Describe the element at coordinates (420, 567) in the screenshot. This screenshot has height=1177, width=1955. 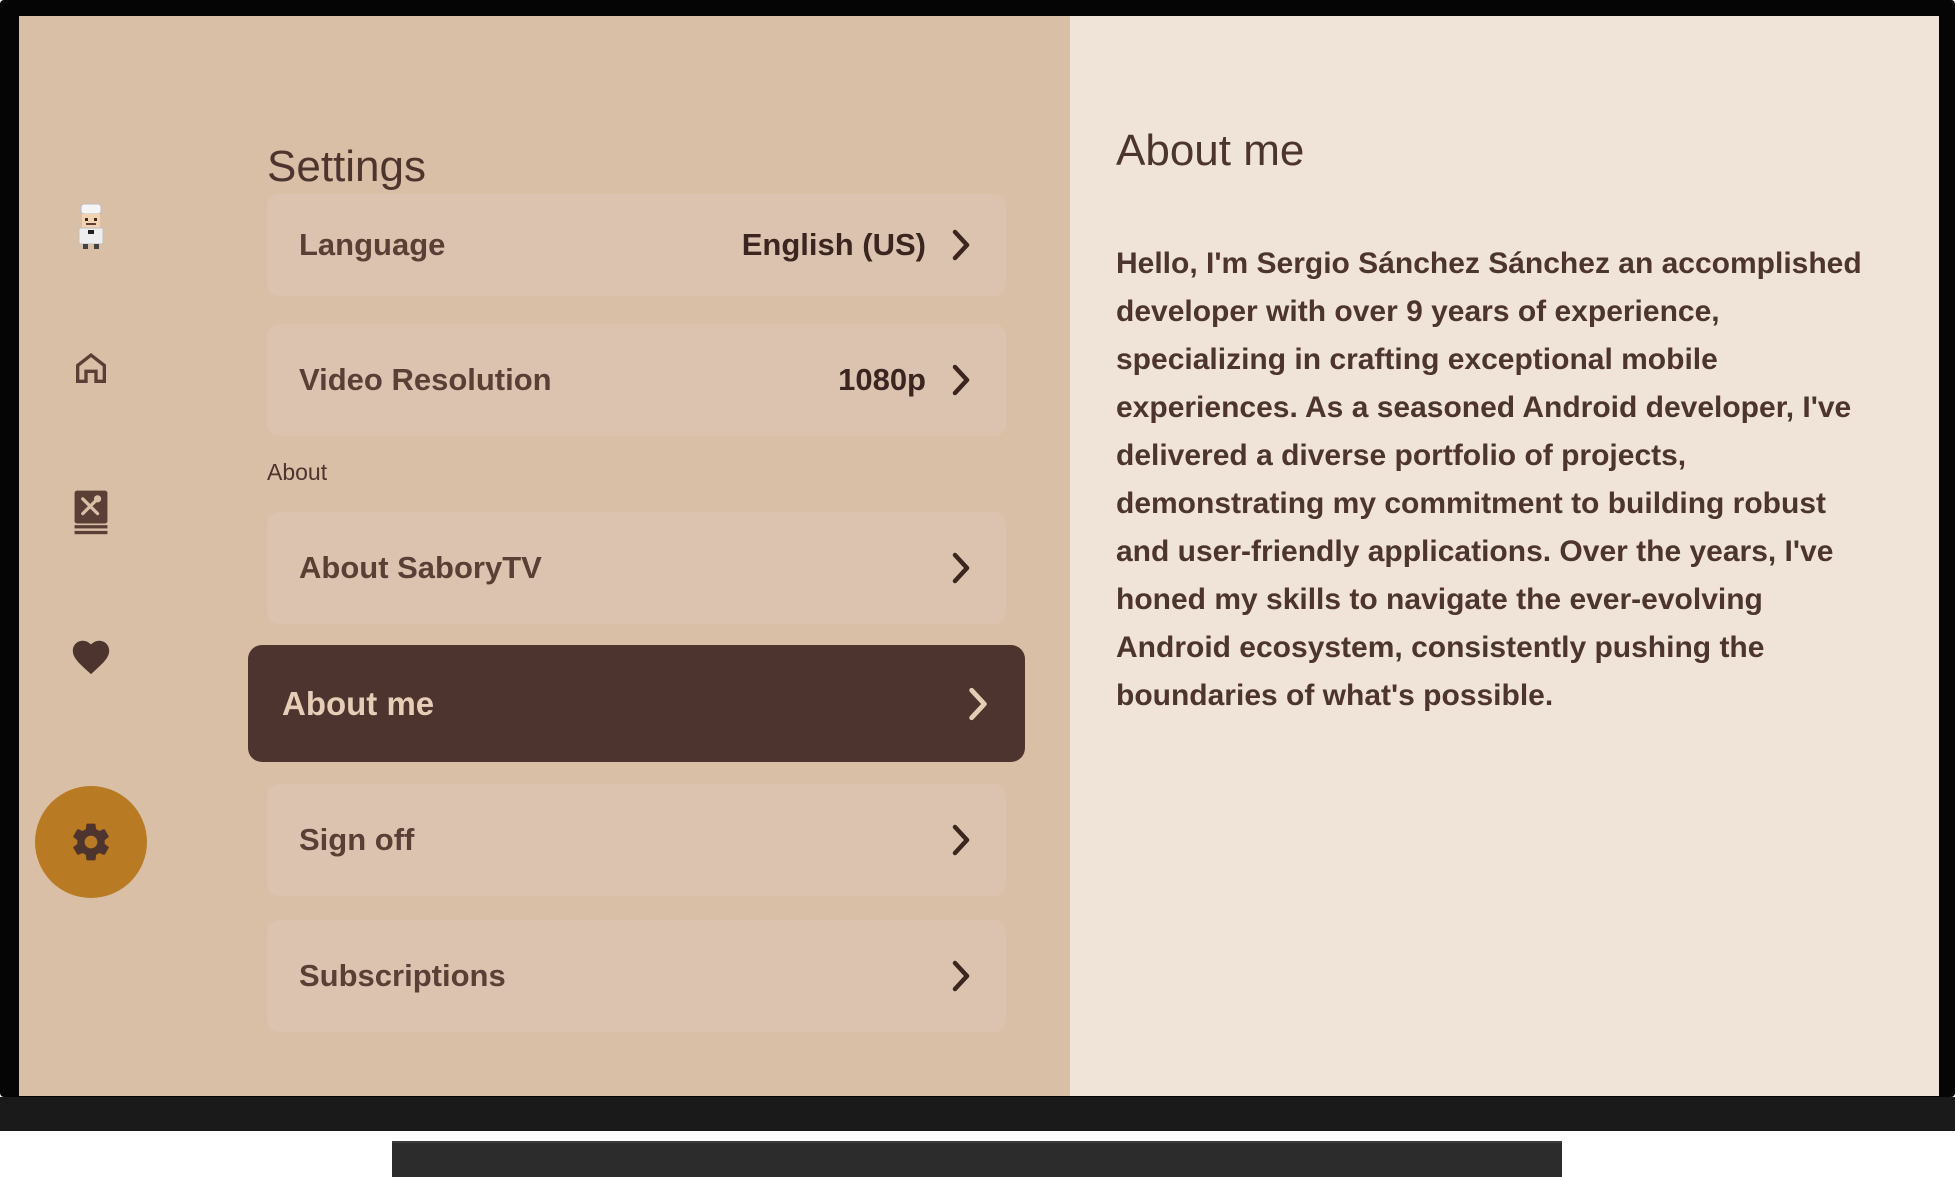
I see `row-label: About SaboryTV` at that location.